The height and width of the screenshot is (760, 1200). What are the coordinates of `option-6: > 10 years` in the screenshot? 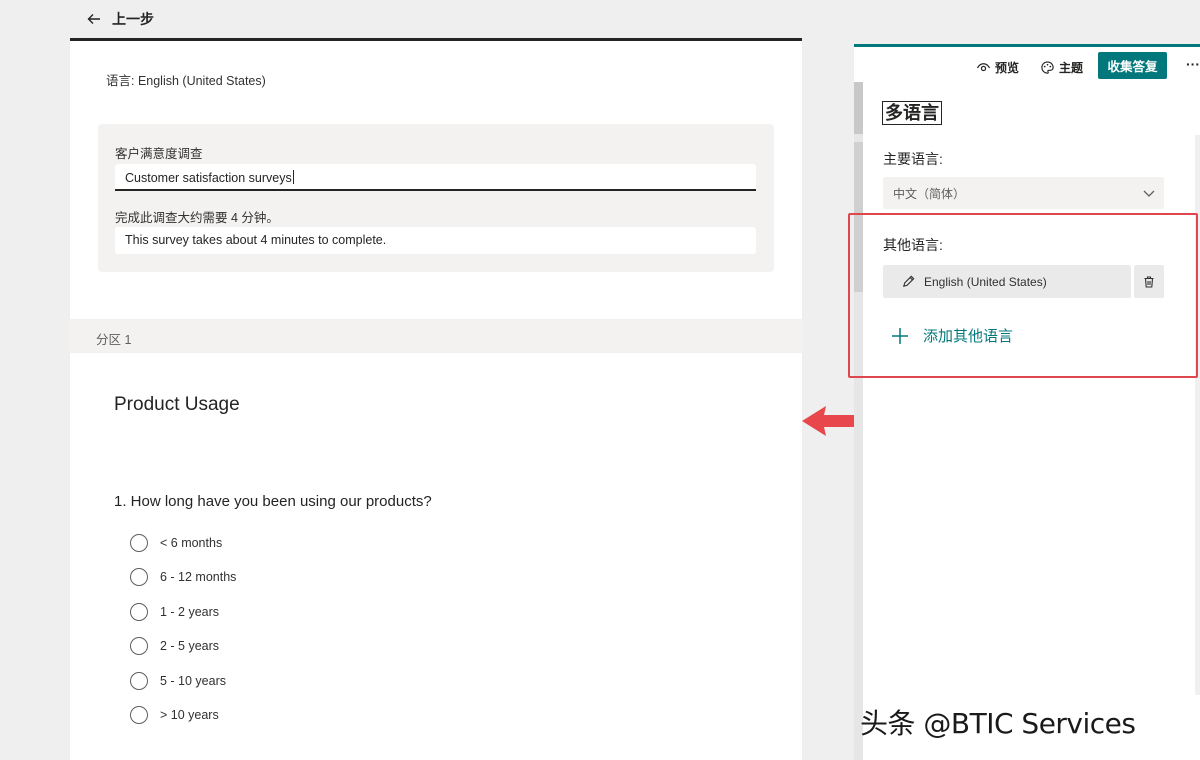 It's located at (174, 715).